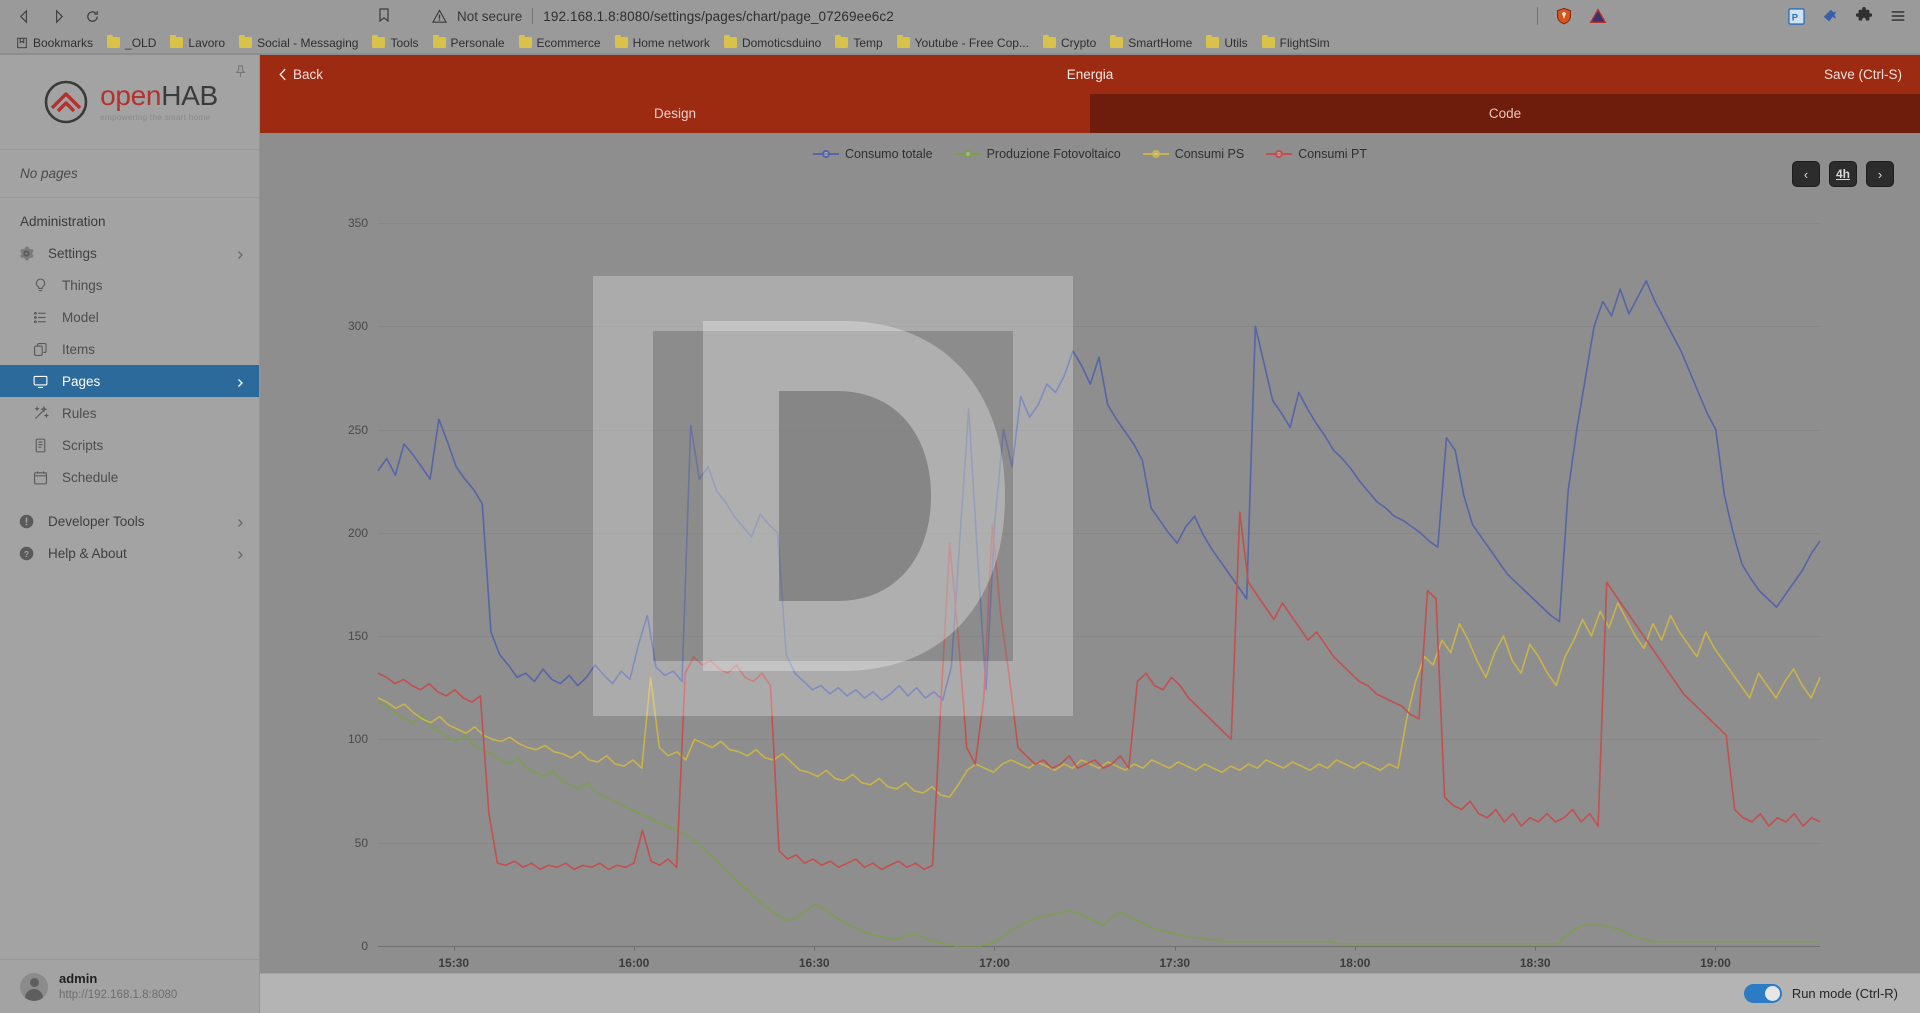 Image resolution: width=1920 pixels, height=1013 pixels. Describe the element at coordinates (1236, 42) in the screenshot. I see `bookmark-label: Utils` at that location.